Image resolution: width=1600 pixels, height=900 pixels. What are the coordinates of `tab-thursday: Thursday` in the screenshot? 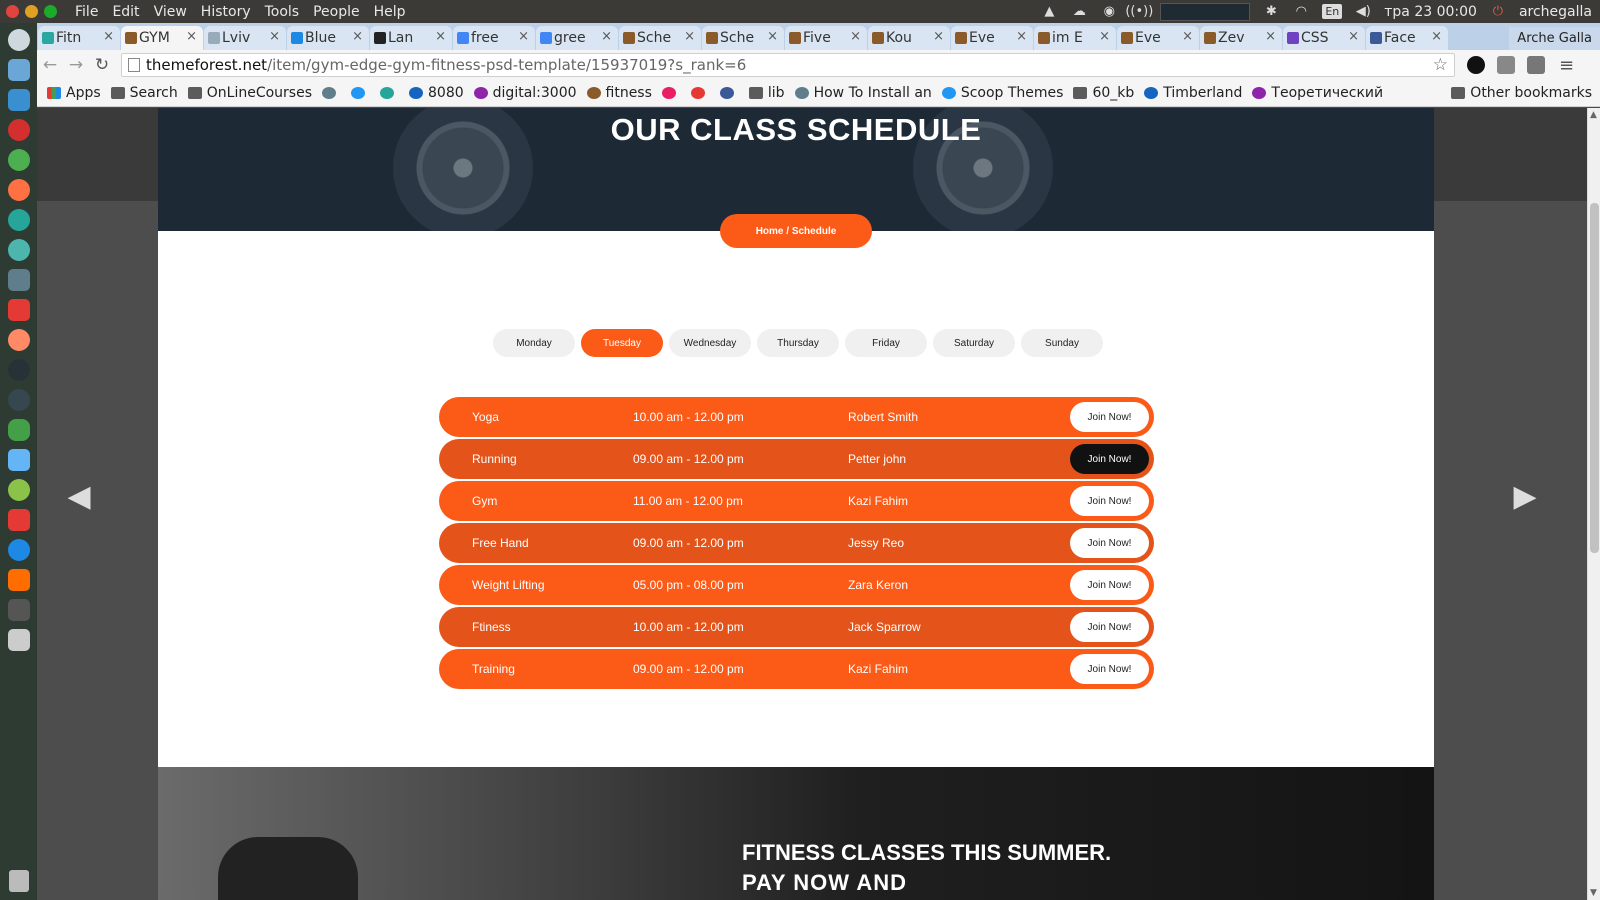 It's located at (798, 343).